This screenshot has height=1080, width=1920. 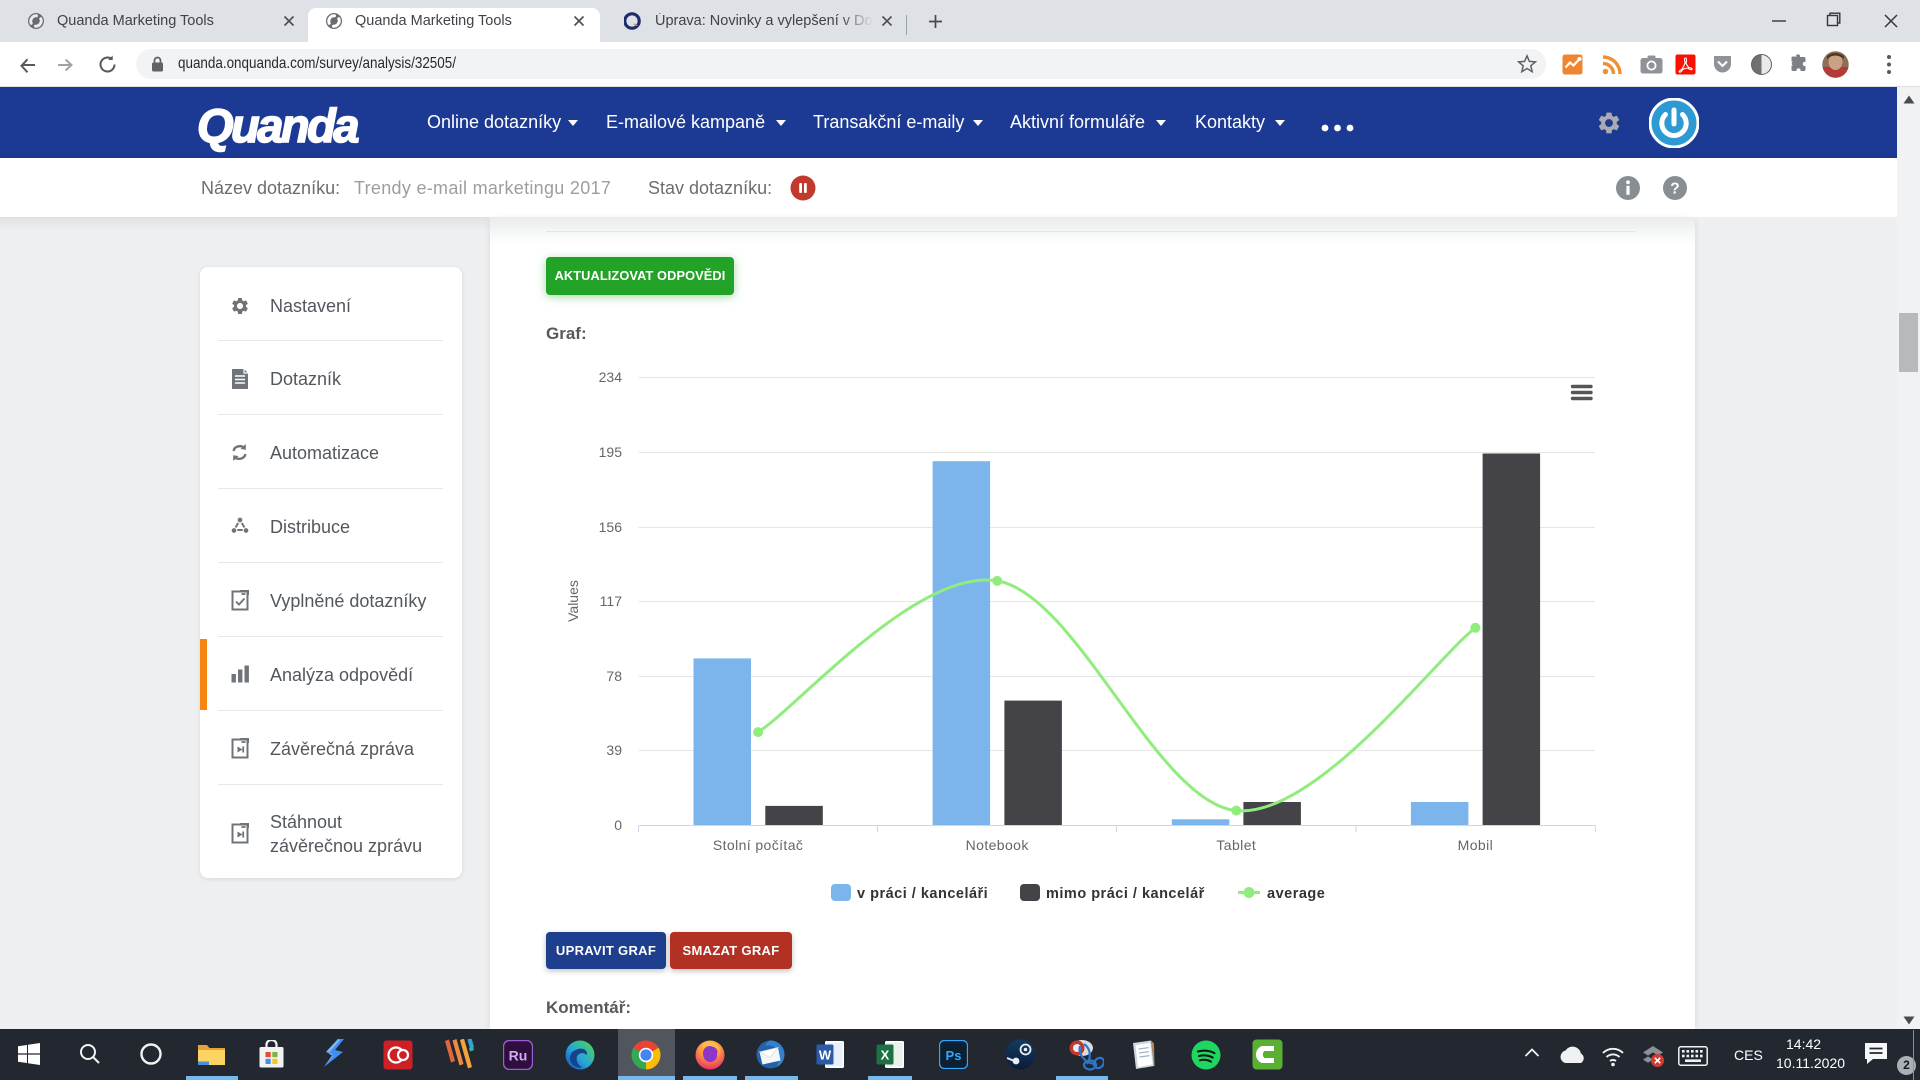 What do you see at coordinates (1296, 894) in the screenshot?
I see `svg-text: average` at bounding box center [1296, 894].